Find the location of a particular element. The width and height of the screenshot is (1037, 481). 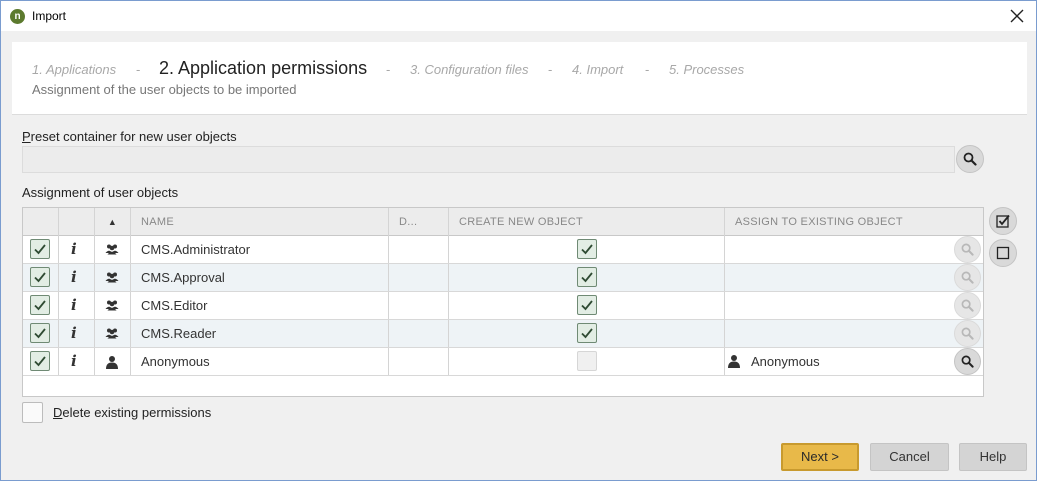

name-cell: CMS.Approval is located at coordinates (260, 277).